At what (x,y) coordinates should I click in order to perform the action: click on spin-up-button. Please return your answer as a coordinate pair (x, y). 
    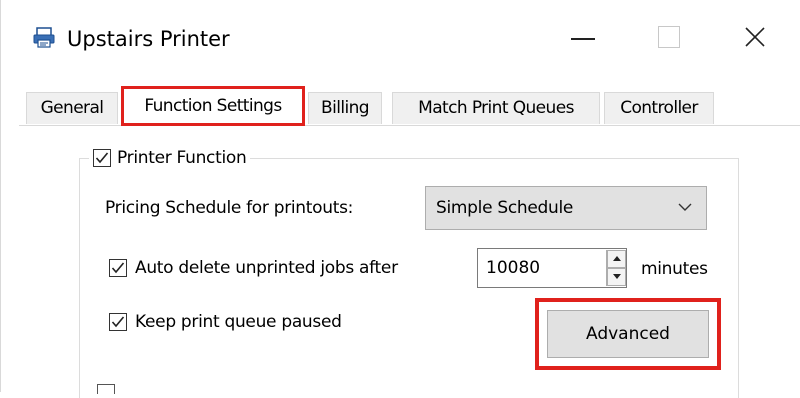
    Looking at the image, I should click on (616, 259).